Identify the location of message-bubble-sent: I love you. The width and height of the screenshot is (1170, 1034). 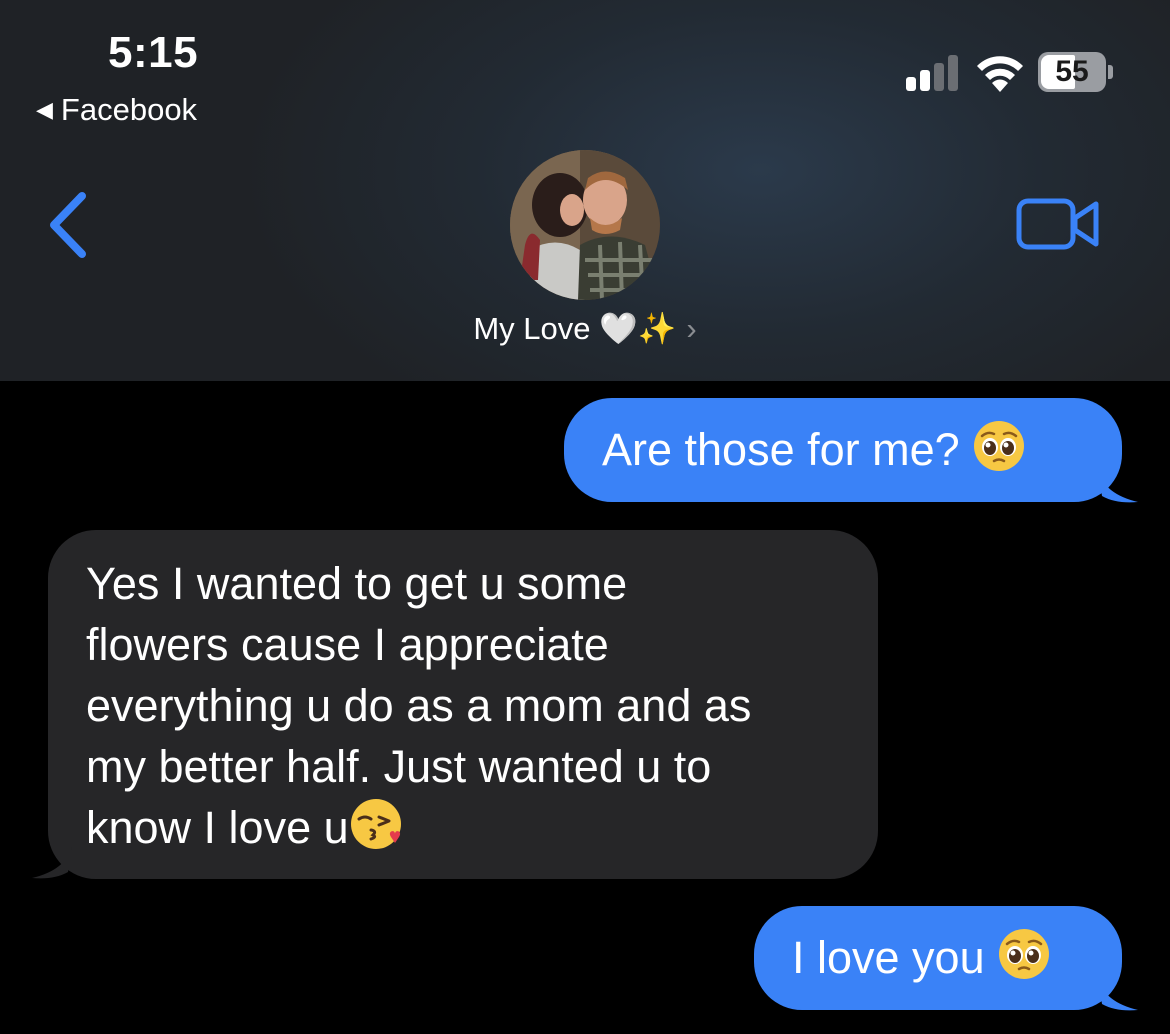
(938, 958).